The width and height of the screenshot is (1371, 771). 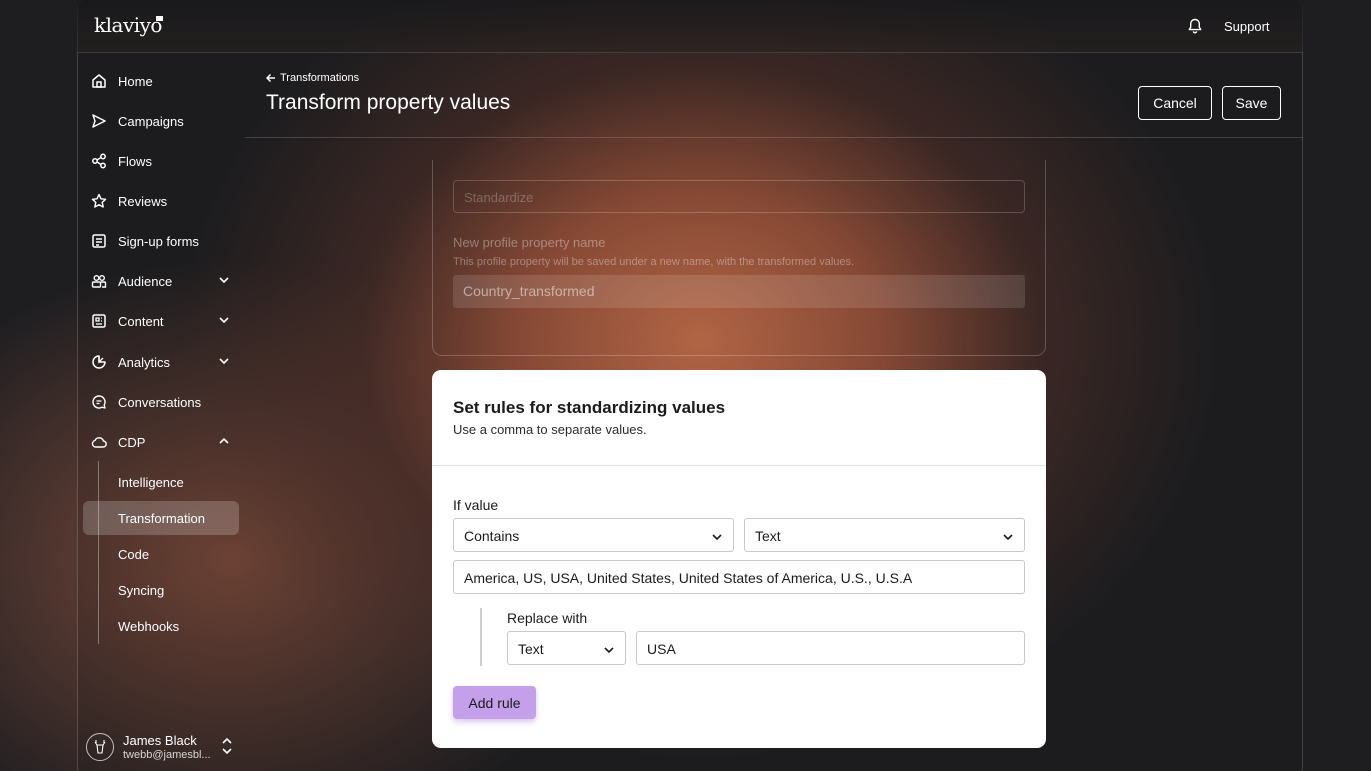 What do you see at coordinates (145, 281) in the screenshot?
I see `sidebar-item-label: Audience` at bounding box center [145, 281].